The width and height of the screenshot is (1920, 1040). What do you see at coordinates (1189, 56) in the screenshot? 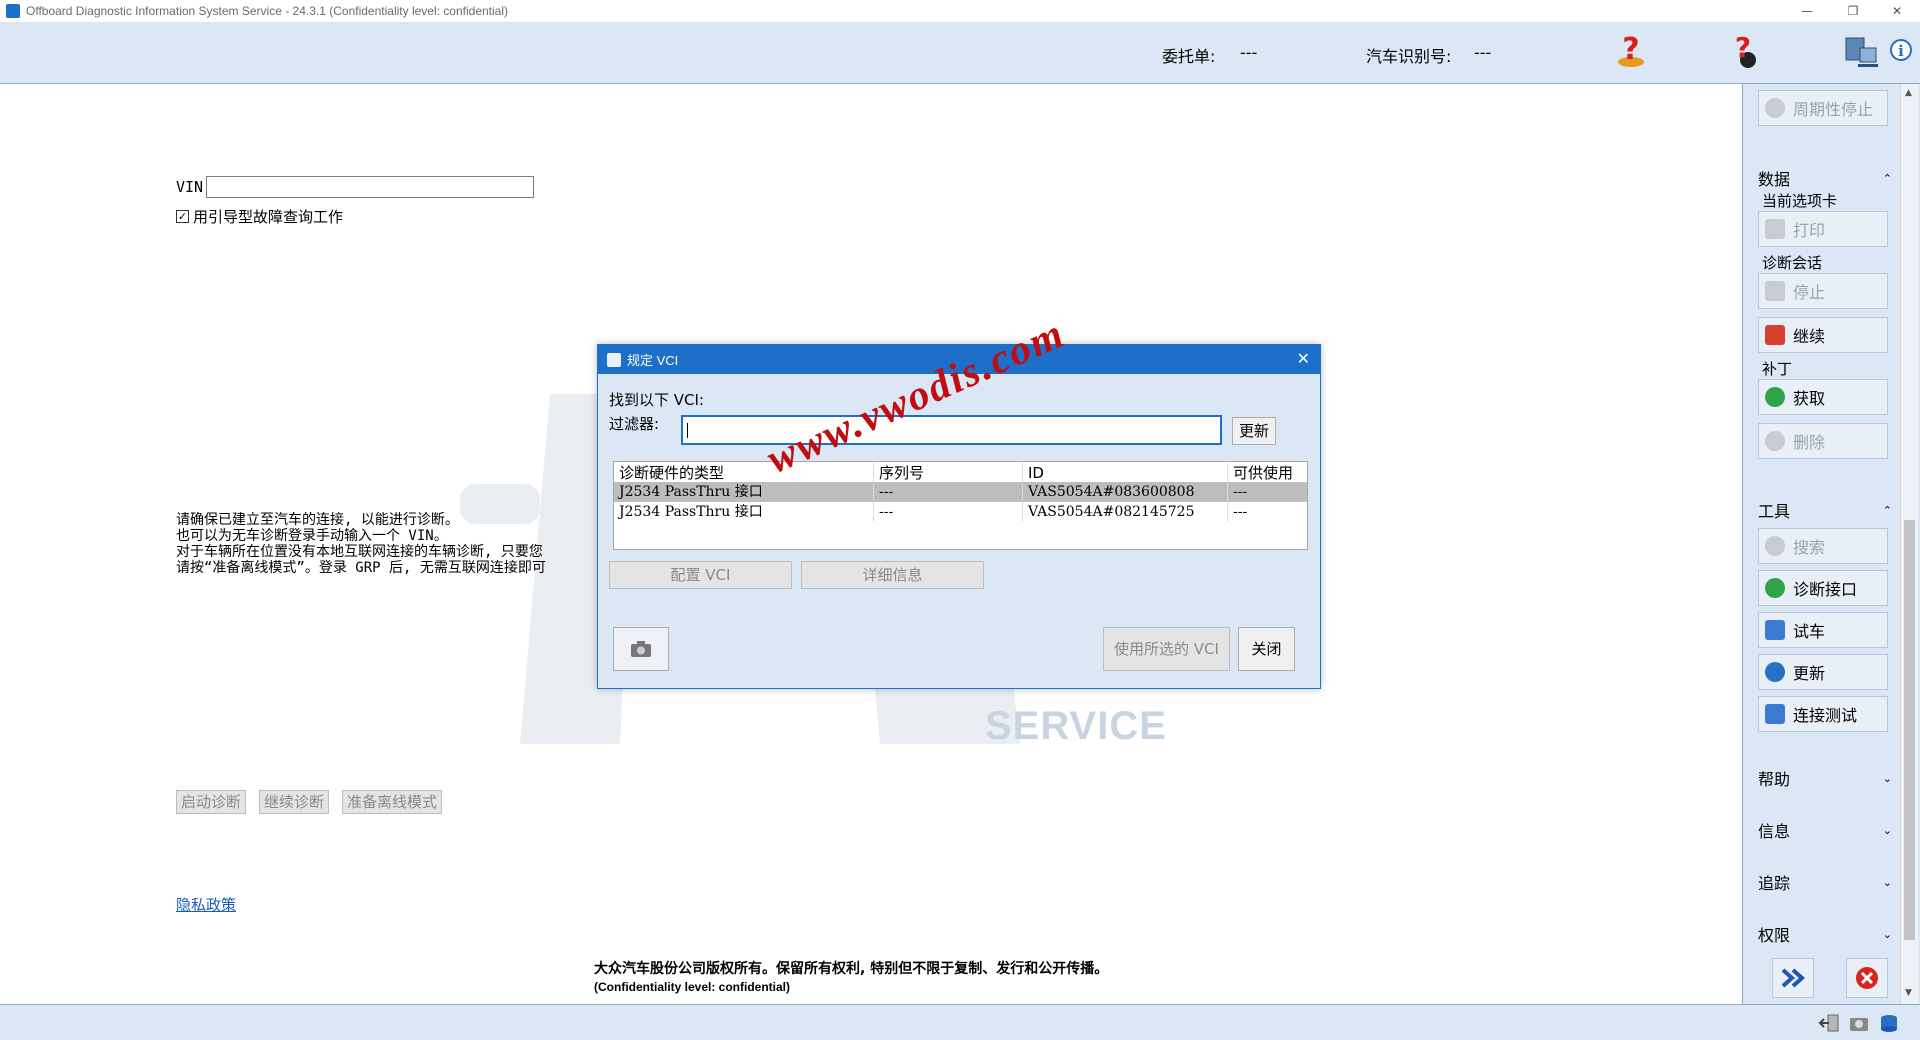
I see `order-label: 委托单:` at bounding box center [1189, 56].